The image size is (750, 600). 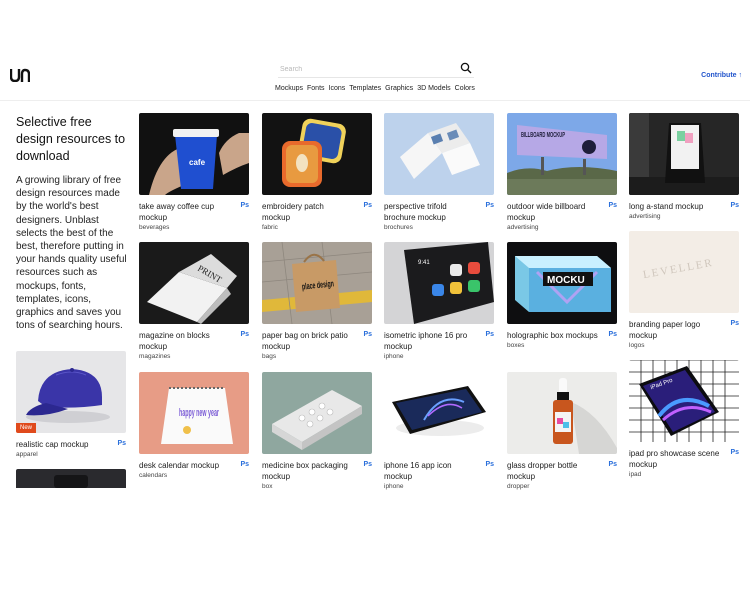 I want to click on card-title: outdoor wide billboard mockup, so click(x=553, y=212).